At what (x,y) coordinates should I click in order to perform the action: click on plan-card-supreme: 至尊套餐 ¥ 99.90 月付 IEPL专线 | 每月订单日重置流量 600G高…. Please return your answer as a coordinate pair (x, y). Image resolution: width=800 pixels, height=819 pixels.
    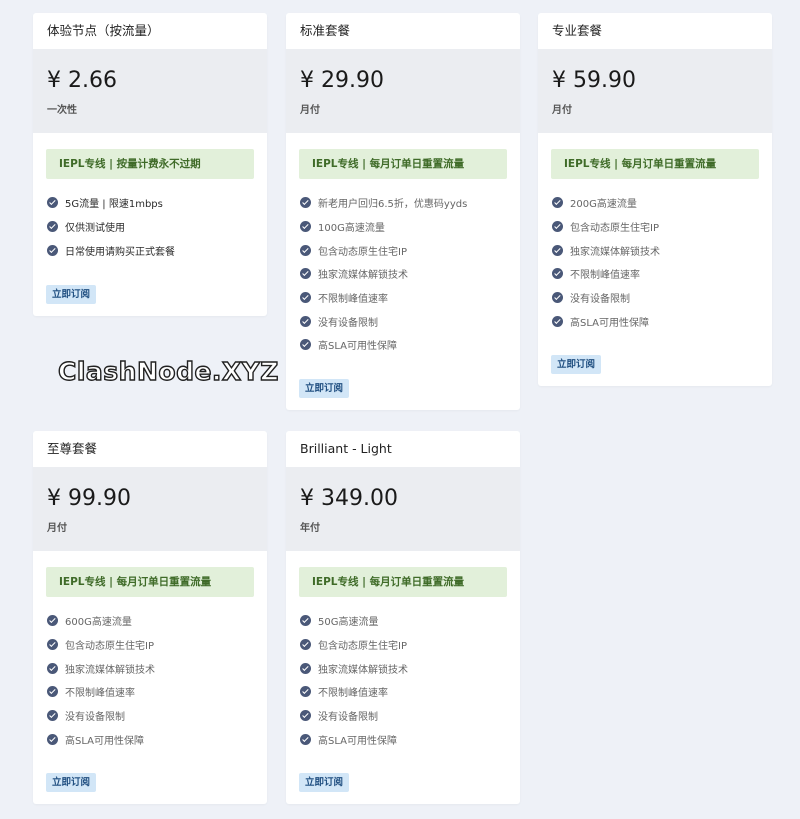
    Looking at the image, I should click on (150, 617).